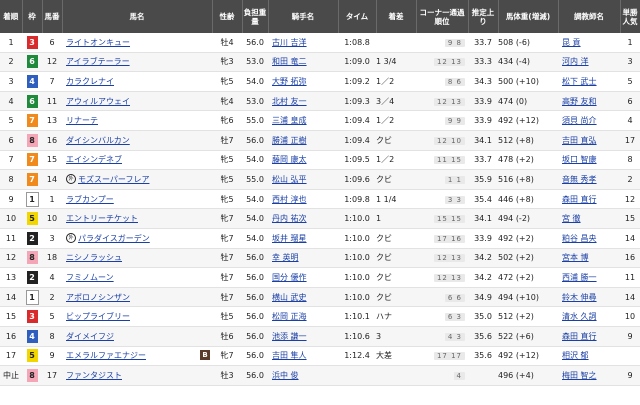  What do you see at coordinates (289, 81) in the screenshot?
I see `jockey-link: 大野 拓弥` at bounding box center [289, 81].